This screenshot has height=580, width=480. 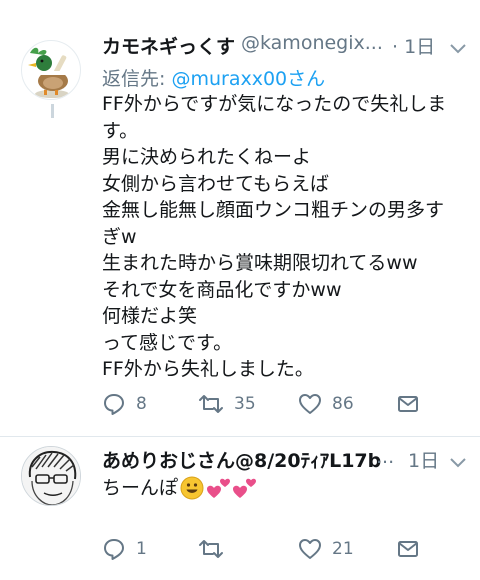 I want to click on tweet-header: カモネギっくす @kamonegix... · 1日, so click(x=291, y=47).